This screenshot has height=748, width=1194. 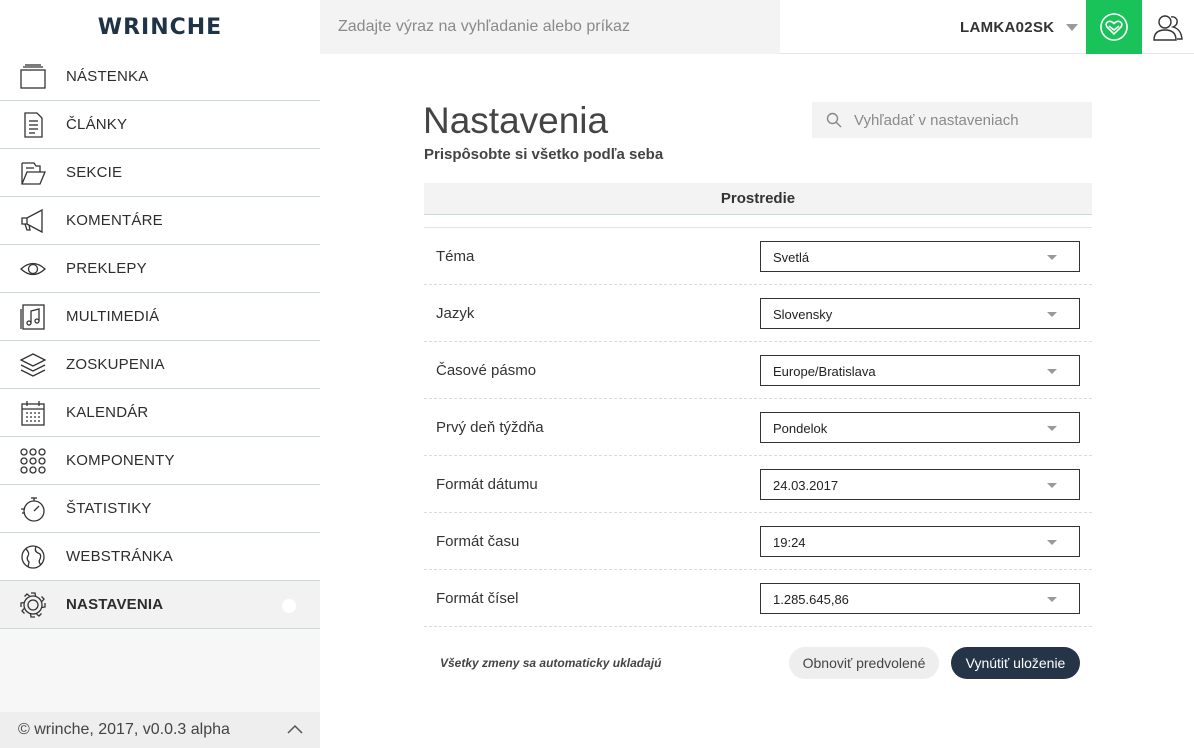 What do you see at coordinates (487, 484) in the screenshot?
I see `date-format-label: Formát dátumu` at bounding box center [487, 484].